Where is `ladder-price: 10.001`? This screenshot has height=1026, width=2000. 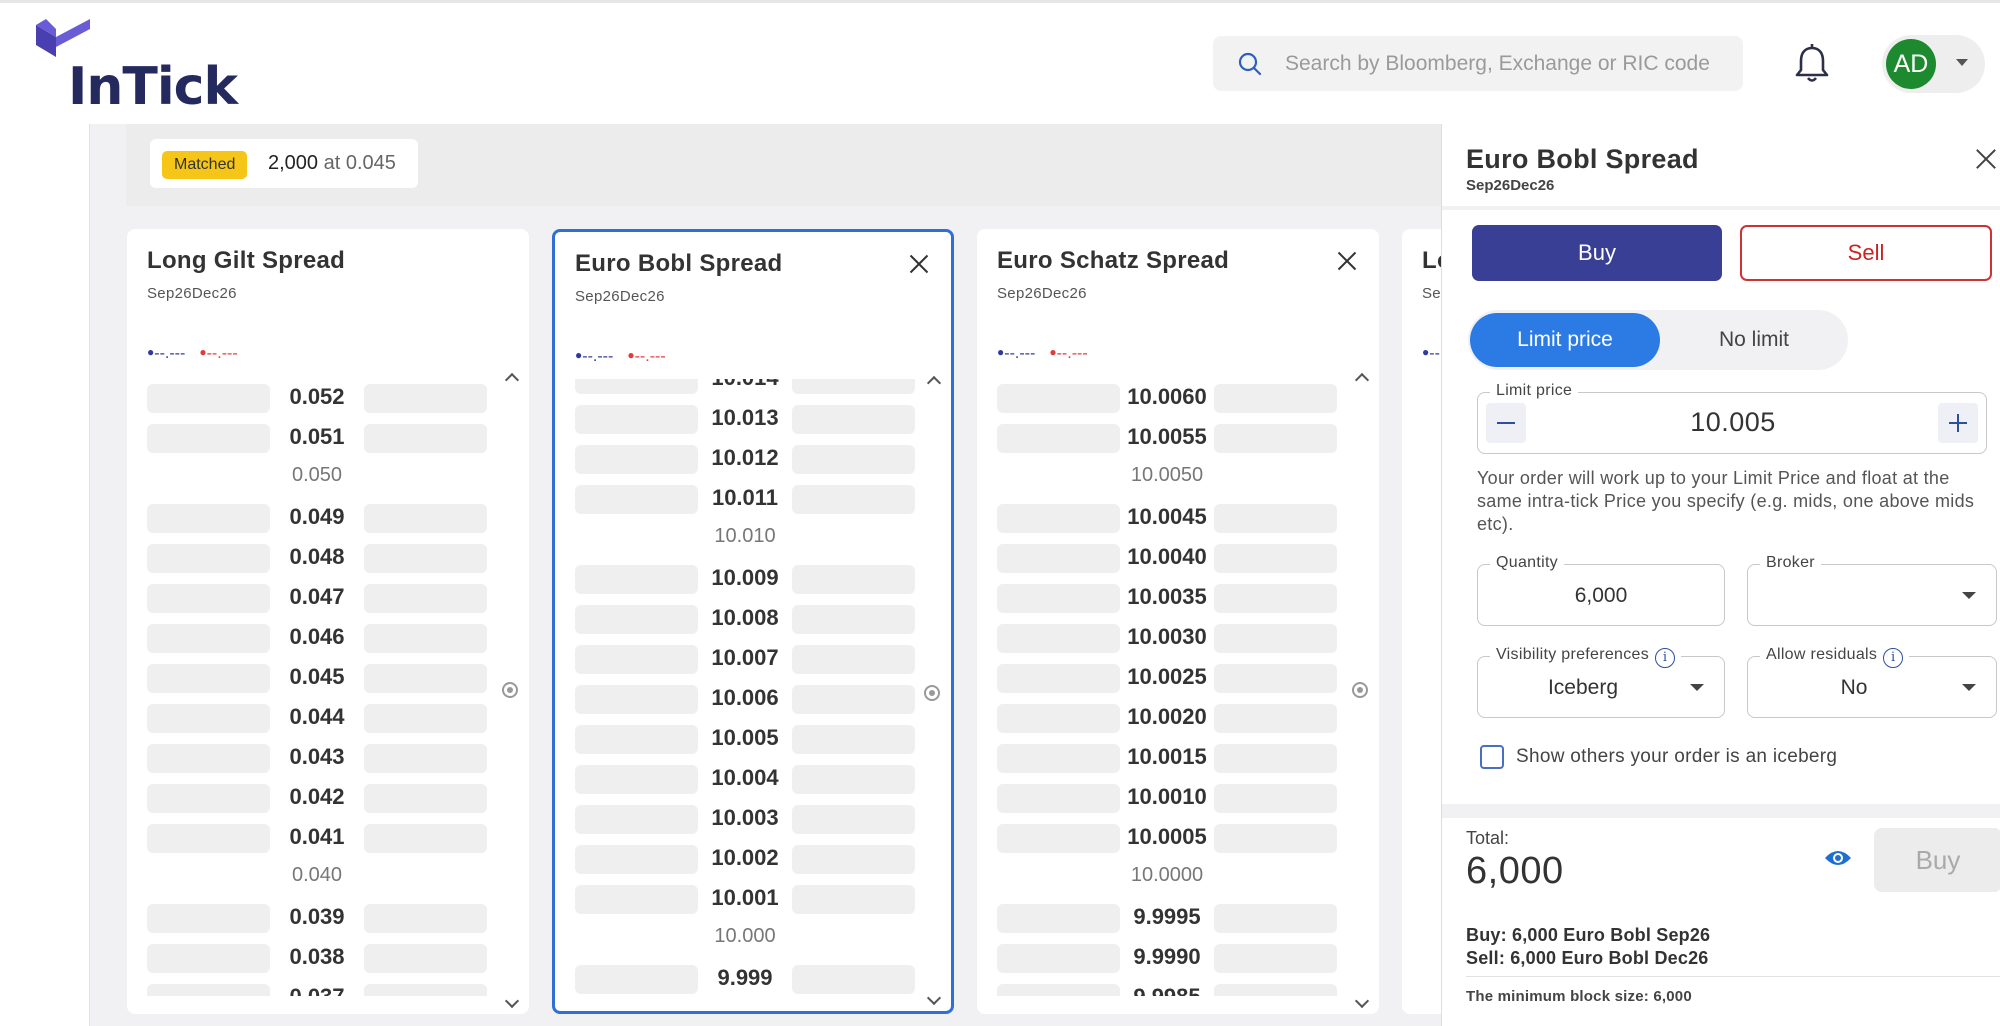
ladder-price: 10.001 is located at coordinates (745, 898).